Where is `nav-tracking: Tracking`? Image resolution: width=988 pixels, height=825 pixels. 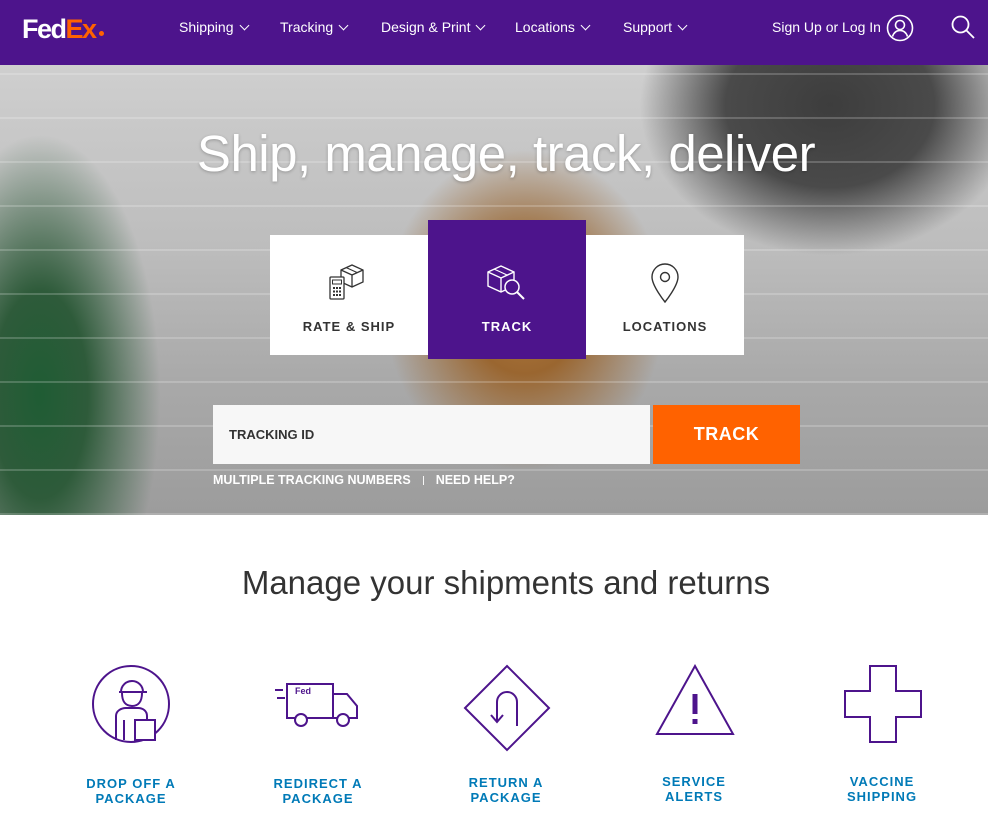
nav-tracking: Tracking is located at coordinates (314, 27).